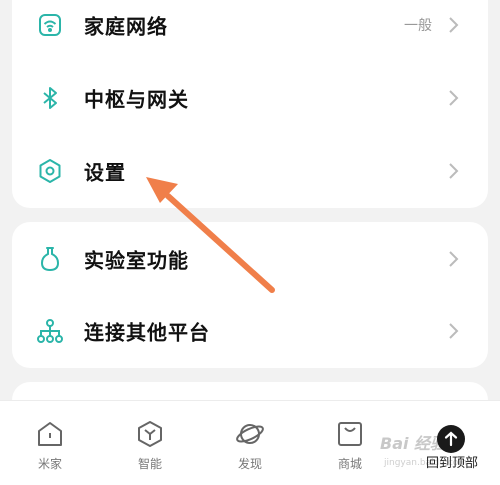 Image resolution: width=500 pixels, height=485 pixels. What do you see at coordinates (49, 464) in the screenshot?
I see `tab-label: 米家` at bounding box center [49, 464].